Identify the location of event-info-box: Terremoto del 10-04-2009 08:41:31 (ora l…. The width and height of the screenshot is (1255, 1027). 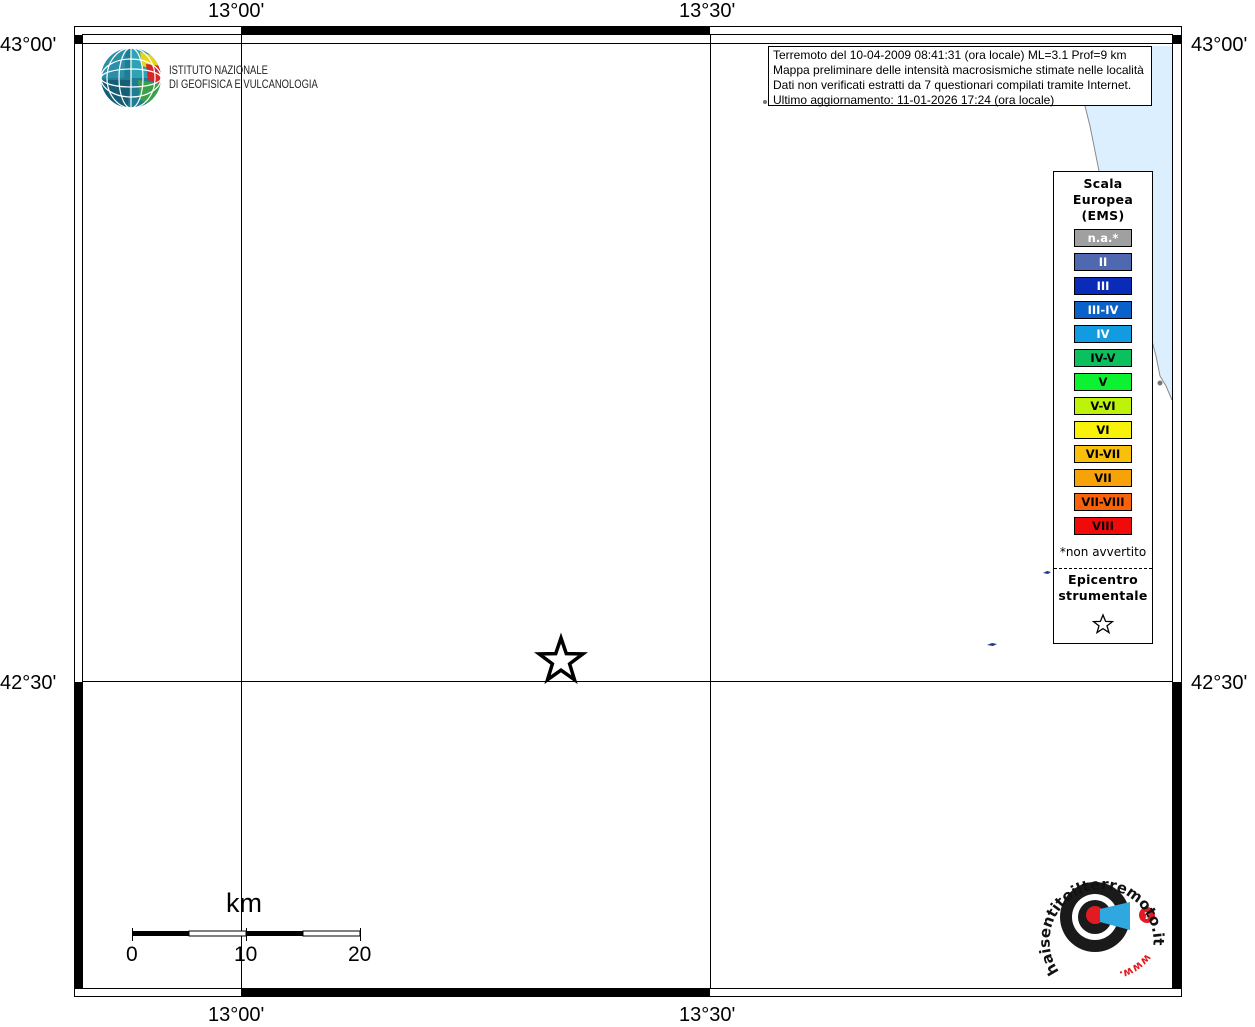
(960, 76).